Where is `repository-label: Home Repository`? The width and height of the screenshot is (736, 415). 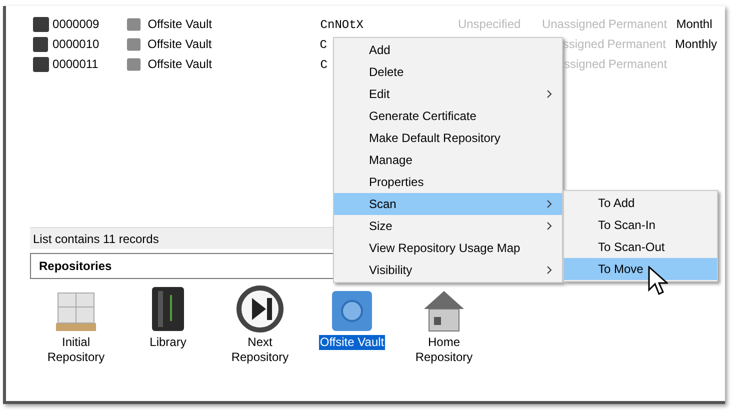 repository-label: Home Repository is located at coordinates (444, 350).